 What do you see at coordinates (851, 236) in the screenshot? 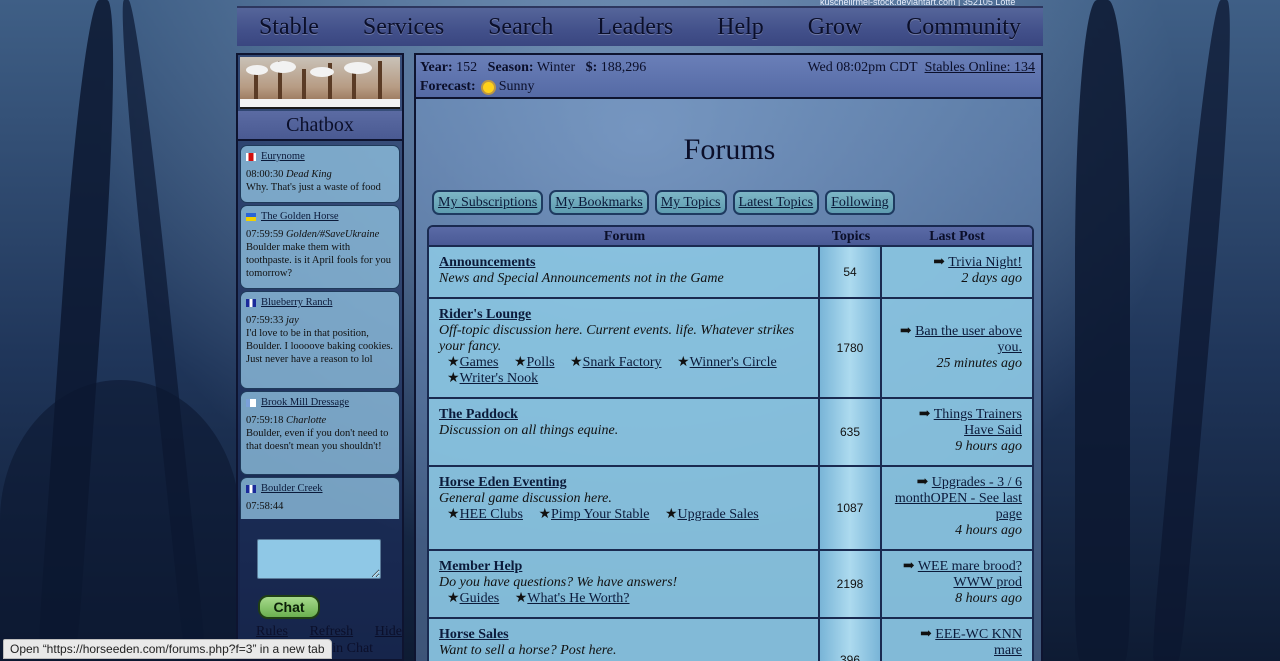
I see `column-header-topics: Topics` at bounding box center [851, 236].